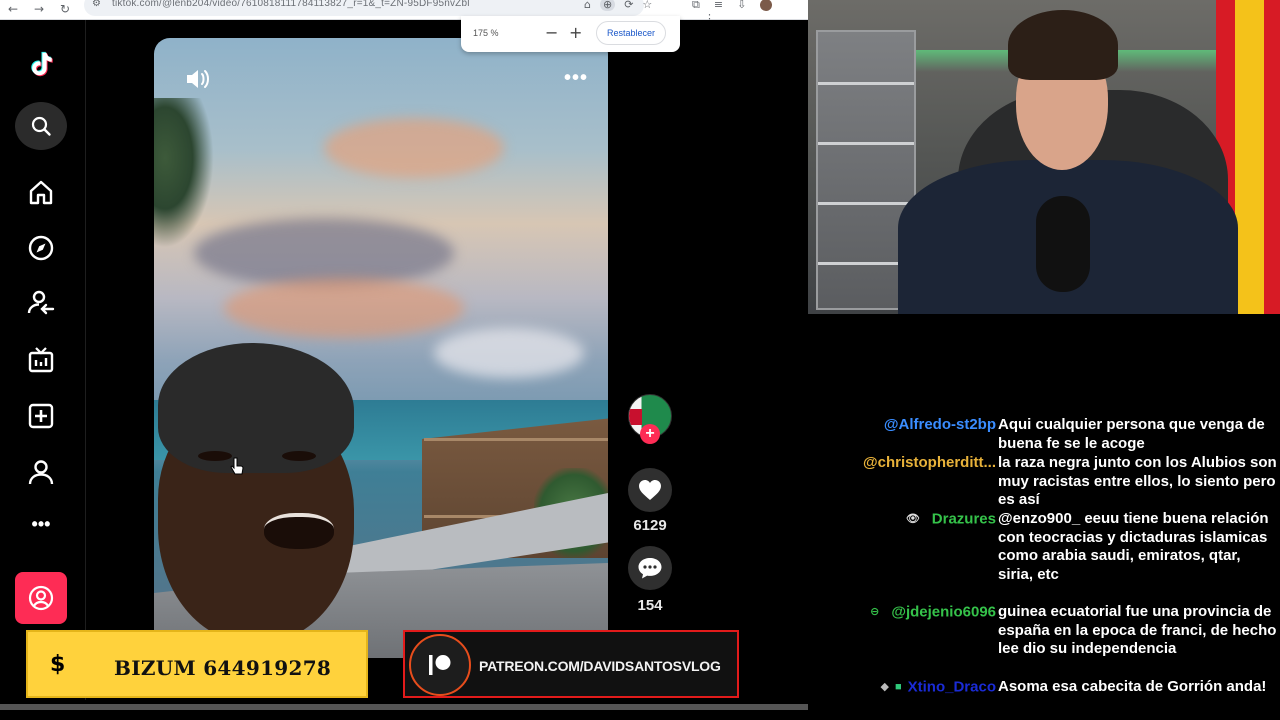  Describe the element at coordinates (631, 33) in the screenshot. I see `zoom-reset-button: Restablecer` at that location.